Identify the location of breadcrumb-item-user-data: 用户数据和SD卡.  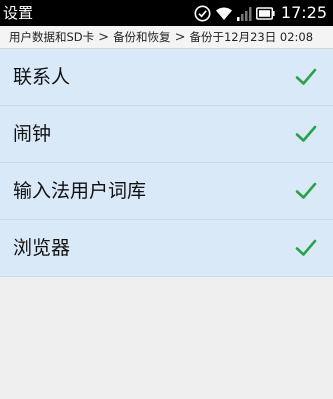
(51, 37).